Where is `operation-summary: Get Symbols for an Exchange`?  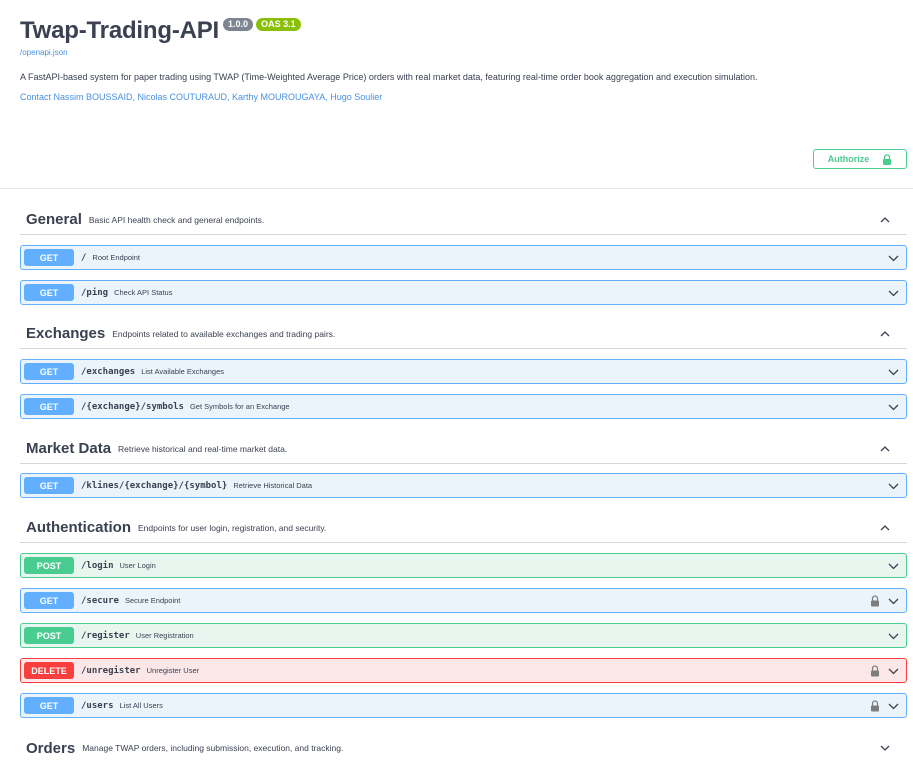
operation-summary: Get Symbols for an Exchange is located at coordinates (239, 406).